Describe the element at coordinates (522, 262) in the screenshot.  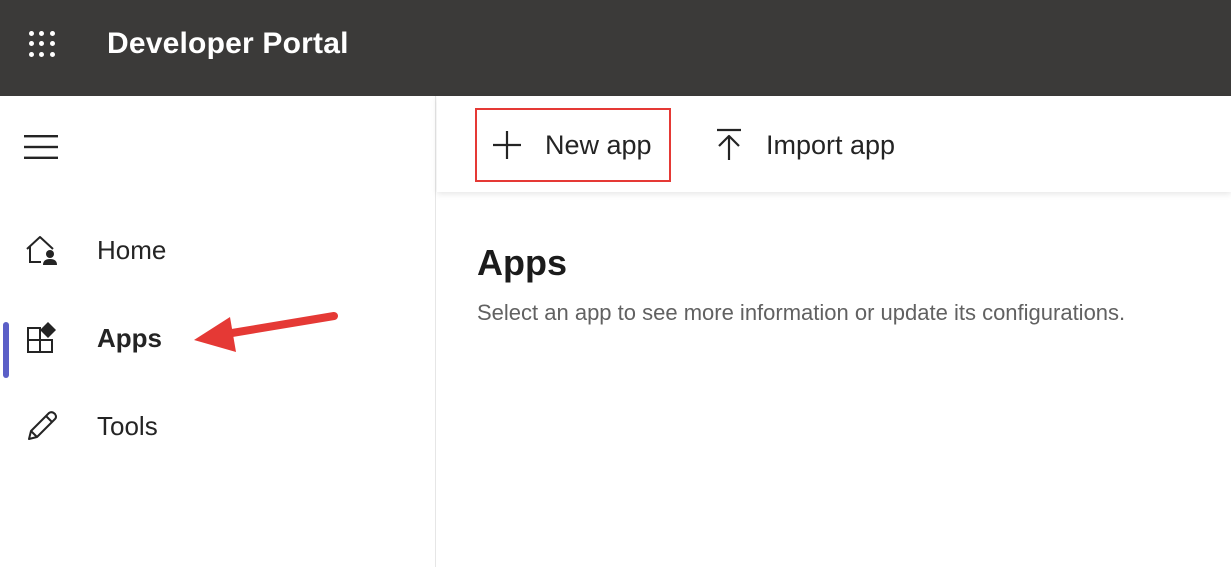
I see `page-title: Apps` at that location.